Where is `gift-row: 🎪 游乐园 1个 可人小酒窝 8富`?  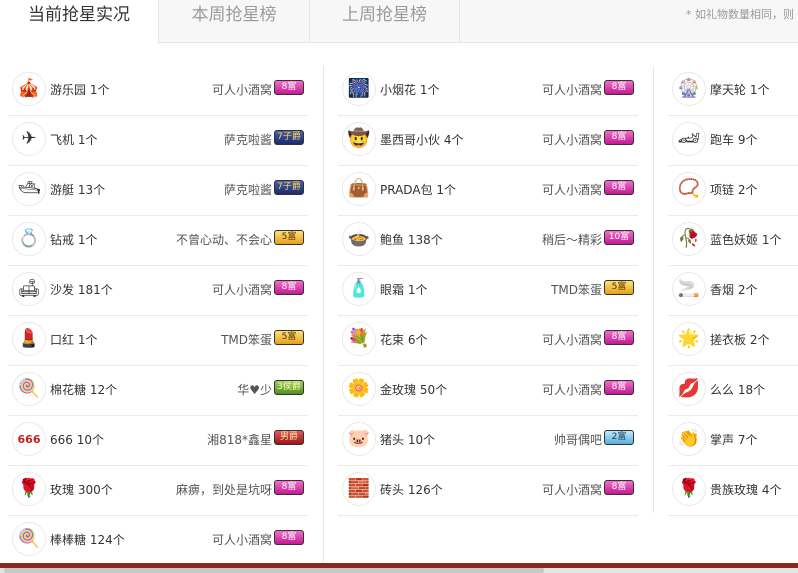 gift-row: 🎪 游乐园 1个 可人小酒窝 8富 is located at coordinates (158, 91).